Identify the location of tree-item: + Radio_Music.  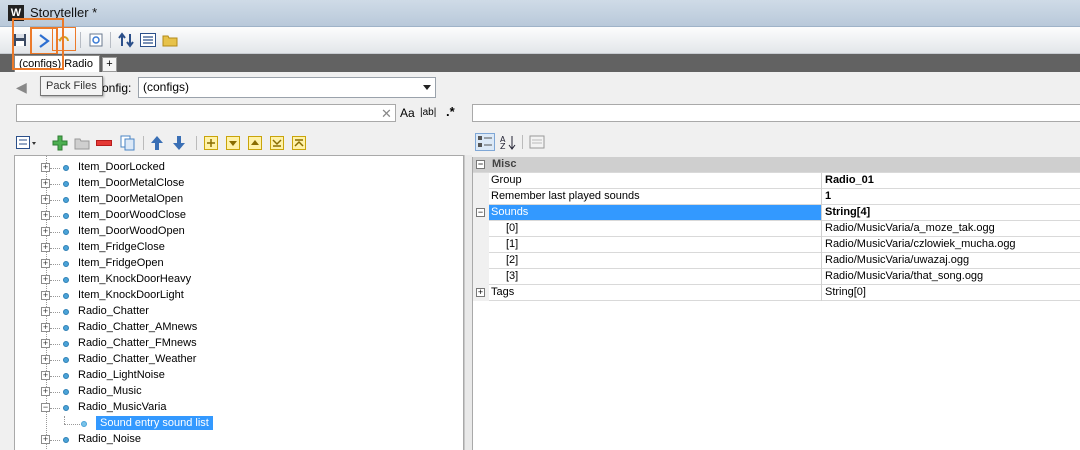
(239, 392).